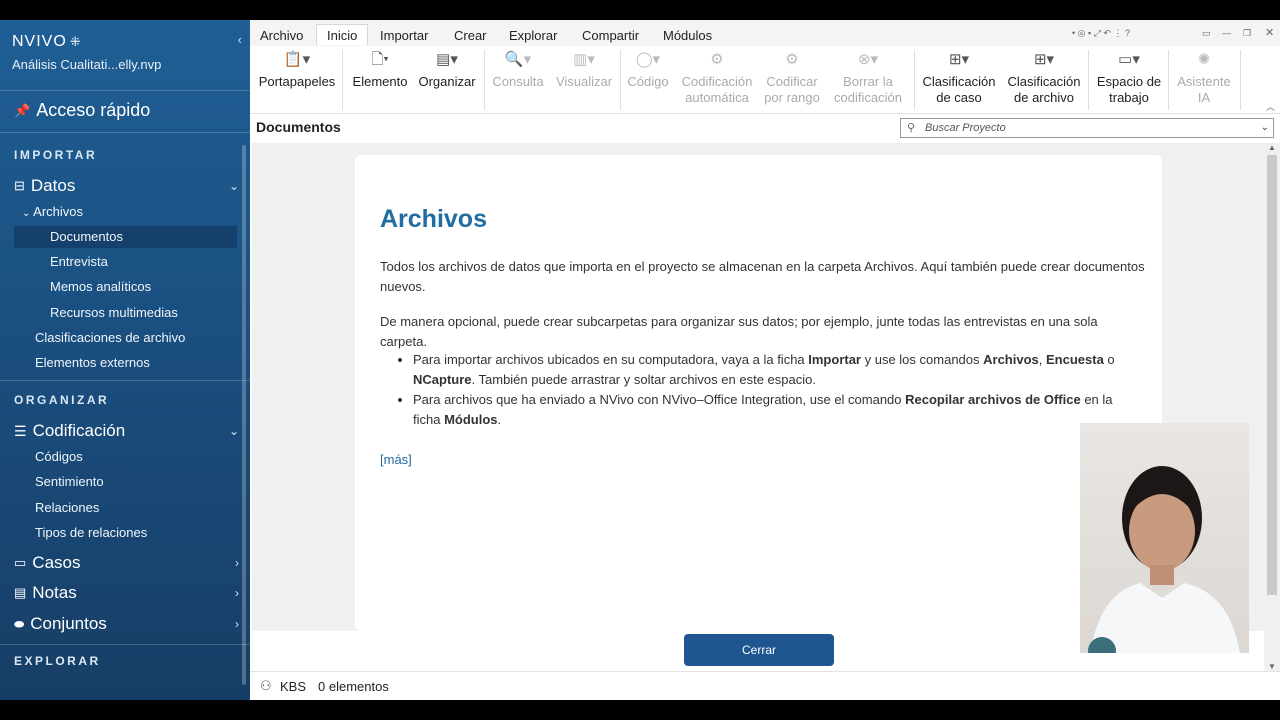  What do you see at coordinates (19, 185) in the screenshot?
I see `table-icon: ⊟` at bounding box center [19, 185].